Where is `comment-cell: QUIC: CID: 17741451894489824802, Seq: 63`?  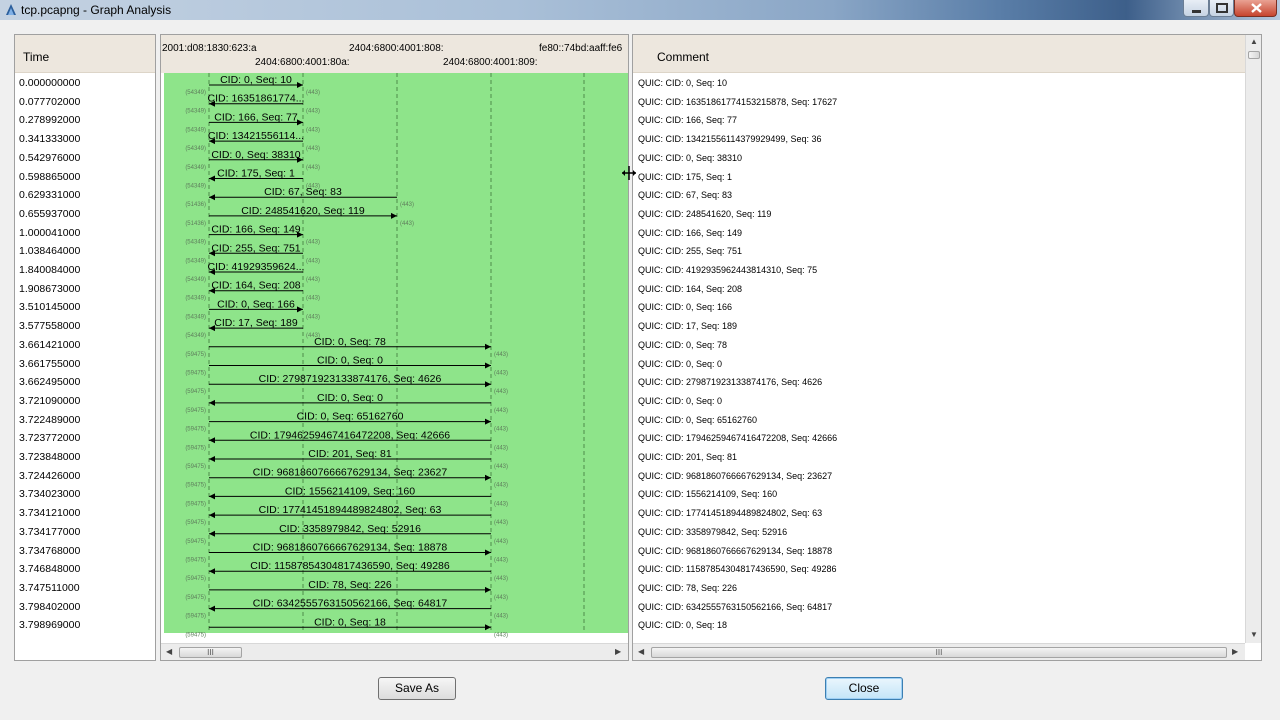
comment-cell: QUIC: CID: 17741451894489824802, Seq: 63 is located at coordinates (730, 513).